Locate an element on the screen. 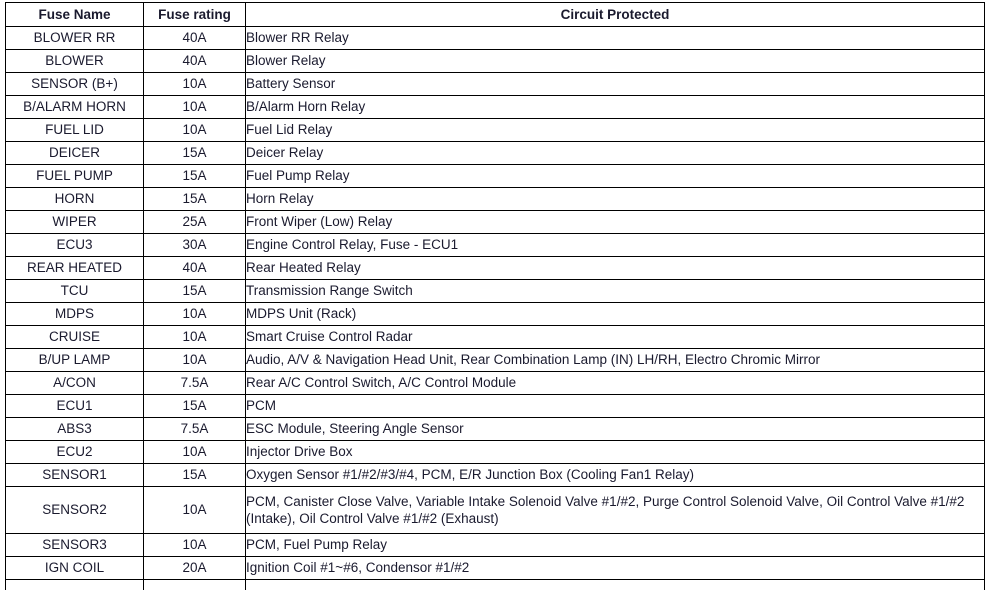  cell-fuse-name: MDPS is located at coordinates (75, 314).